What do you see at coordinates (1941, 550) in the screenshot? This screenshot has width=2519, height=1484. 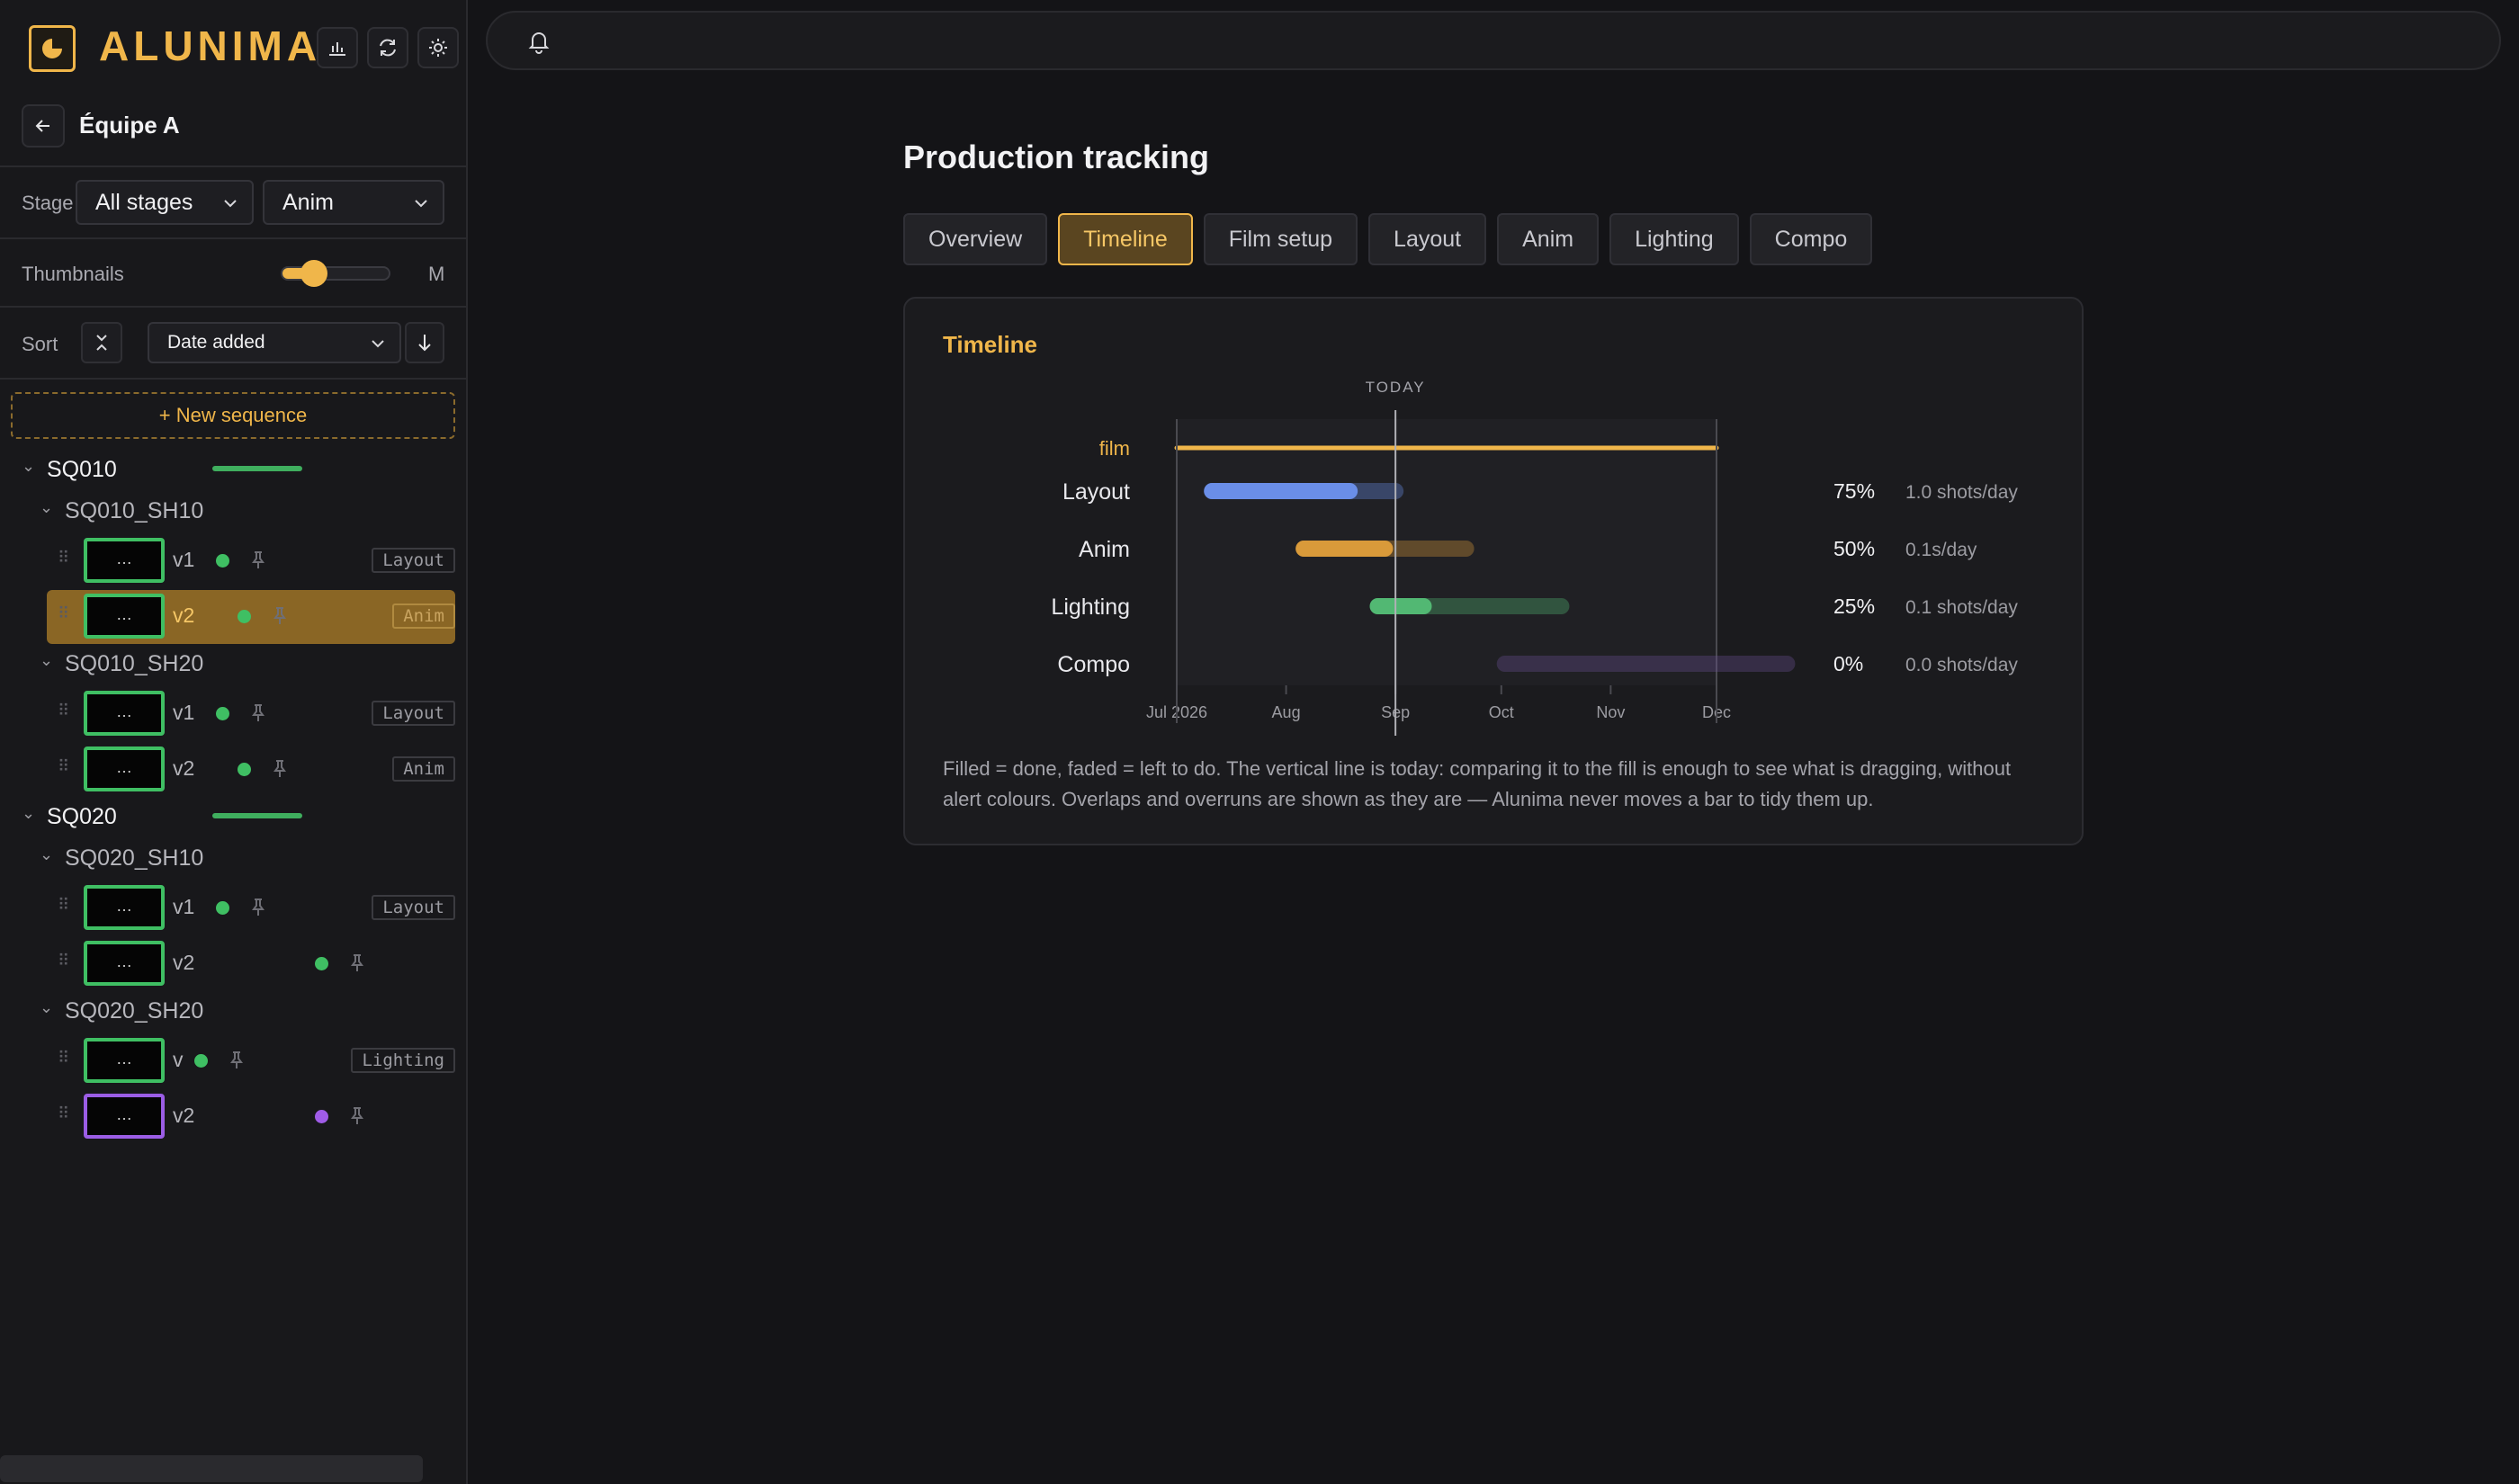 I see `row-rate: 0.1s/day` at bounding box center [1941, 550].